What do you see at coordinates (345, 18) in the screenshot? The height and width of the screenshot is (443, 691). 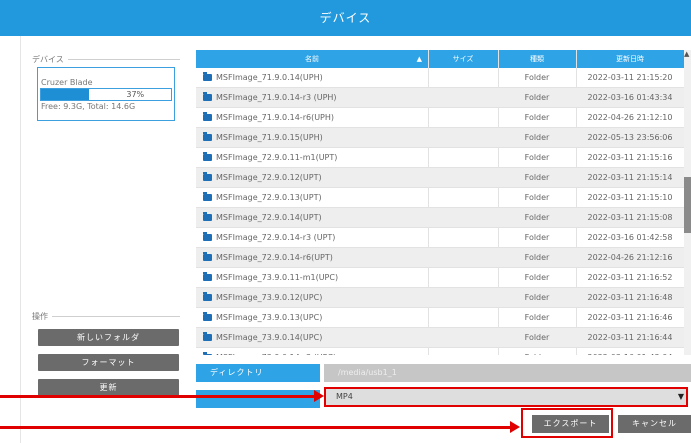 I see `dialog-title: デバイス` at bounding box center [345, 18].